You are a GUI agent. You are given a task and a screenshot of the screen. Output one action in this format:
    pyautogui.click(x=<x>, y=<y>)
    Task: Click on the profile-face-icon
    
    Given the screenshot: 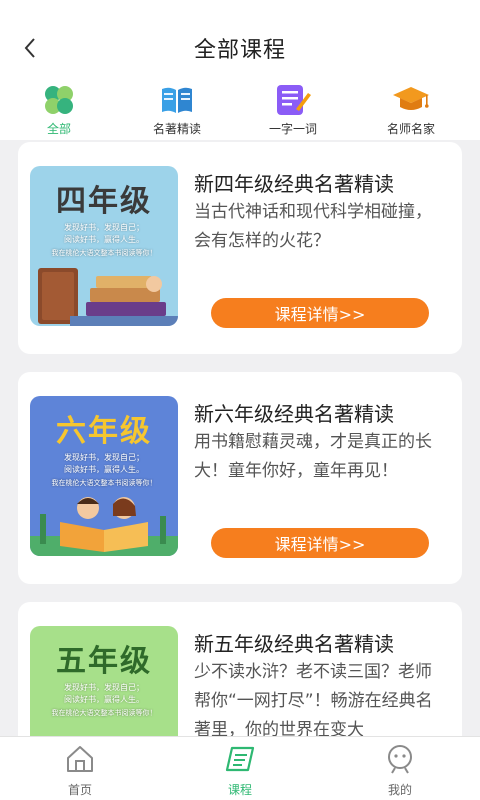 What is the action you would take?
    pyautogui.click(x=400, y=759)
    